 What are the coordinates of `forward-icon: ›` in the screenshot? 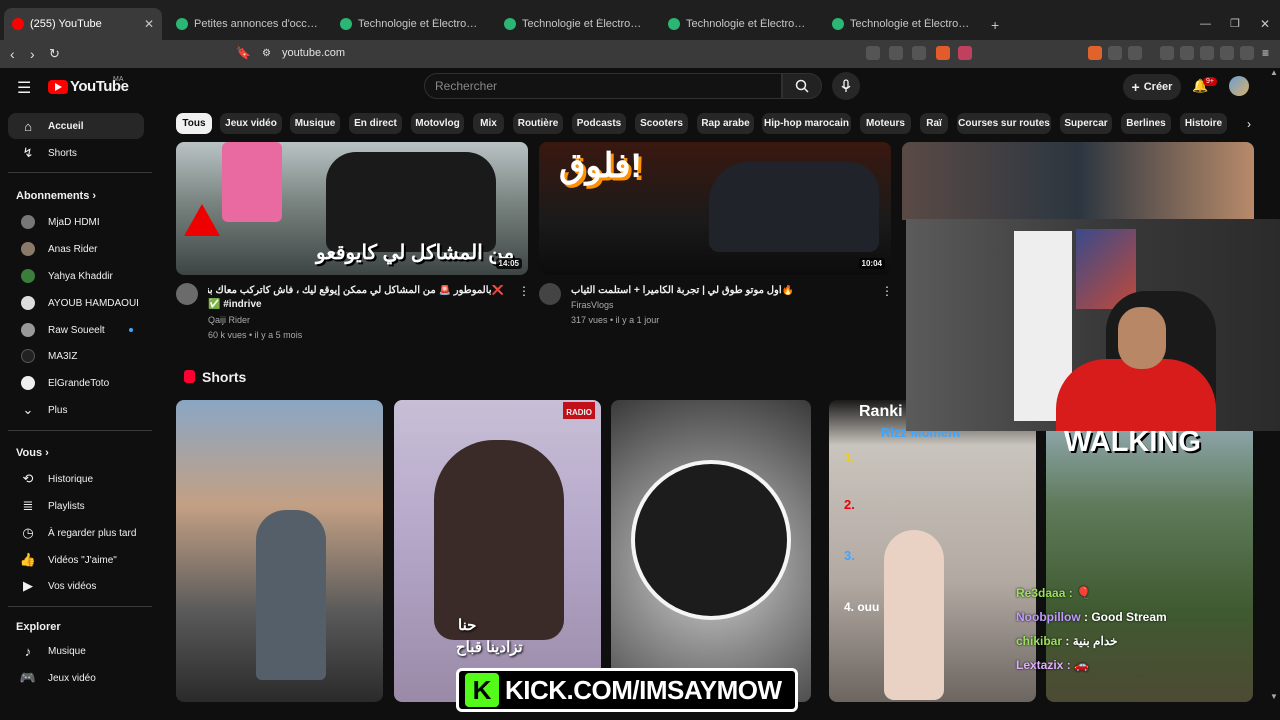 It's located at (32, 54).